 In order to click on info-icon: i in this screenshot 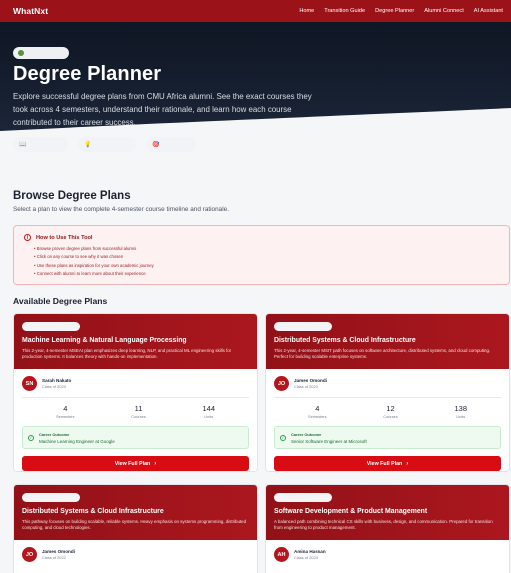, I will do `click(27, 237)`.